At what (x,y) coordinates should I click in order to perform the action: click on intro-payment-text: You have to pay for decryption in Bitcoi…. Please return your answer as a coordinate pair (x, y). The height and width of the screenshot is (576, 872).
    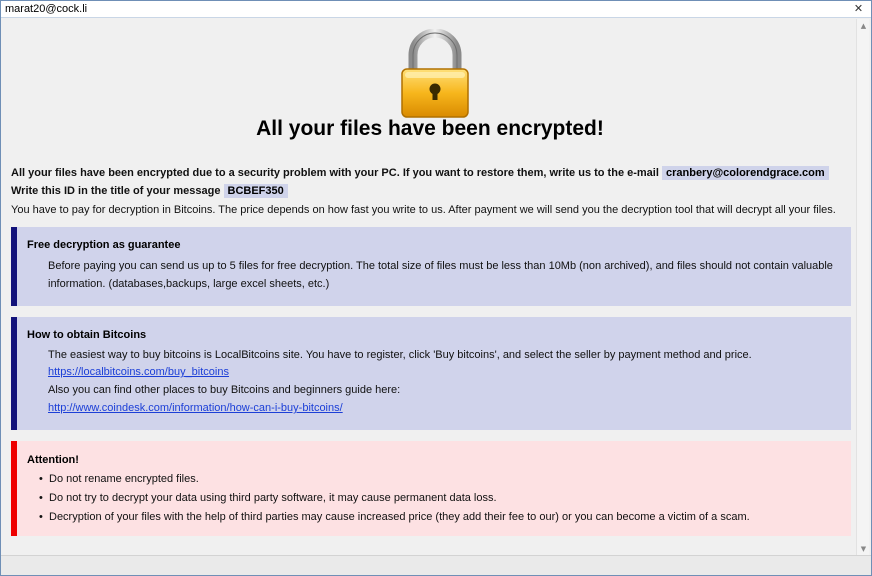
    Looking at the image, I should click on (423, 210).